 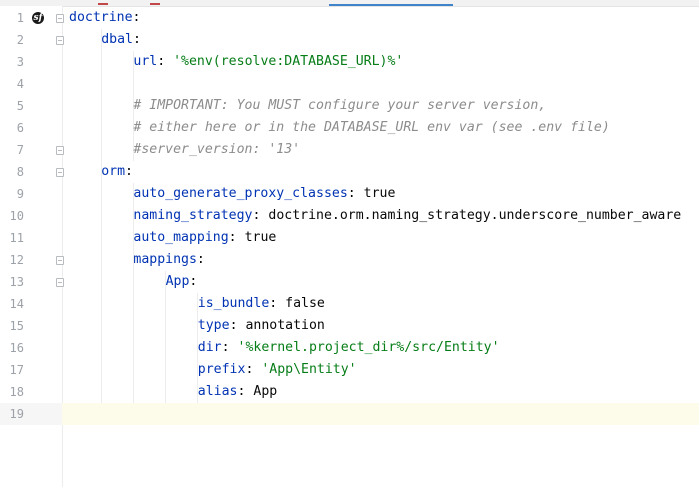 I want to click on line-number: 10, so click(x=16, y=216).